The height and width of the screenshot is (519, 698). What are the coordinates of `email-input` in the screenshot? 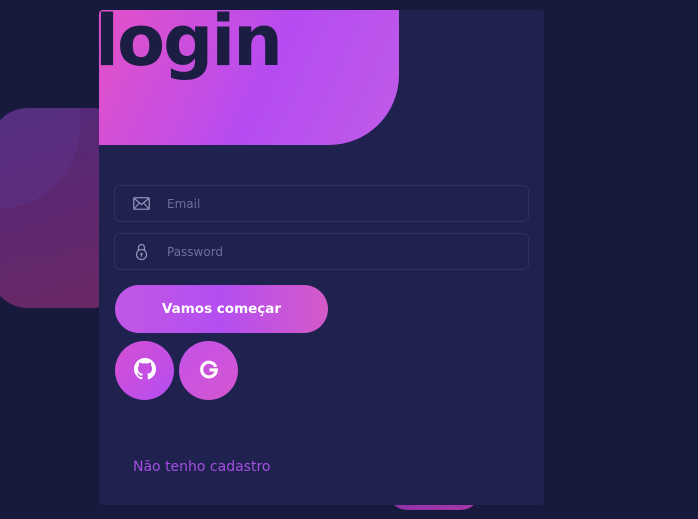 It's located at (347, 203).